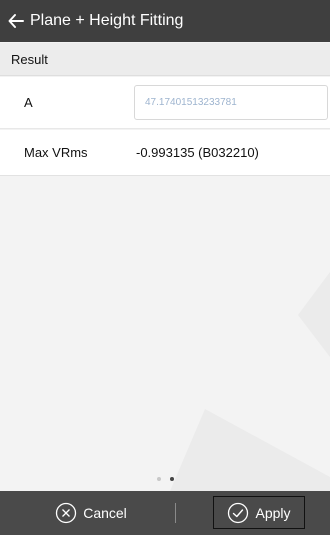 The image size is (330, 535). I want to click on apply-label: Apply, so click(273, 512).